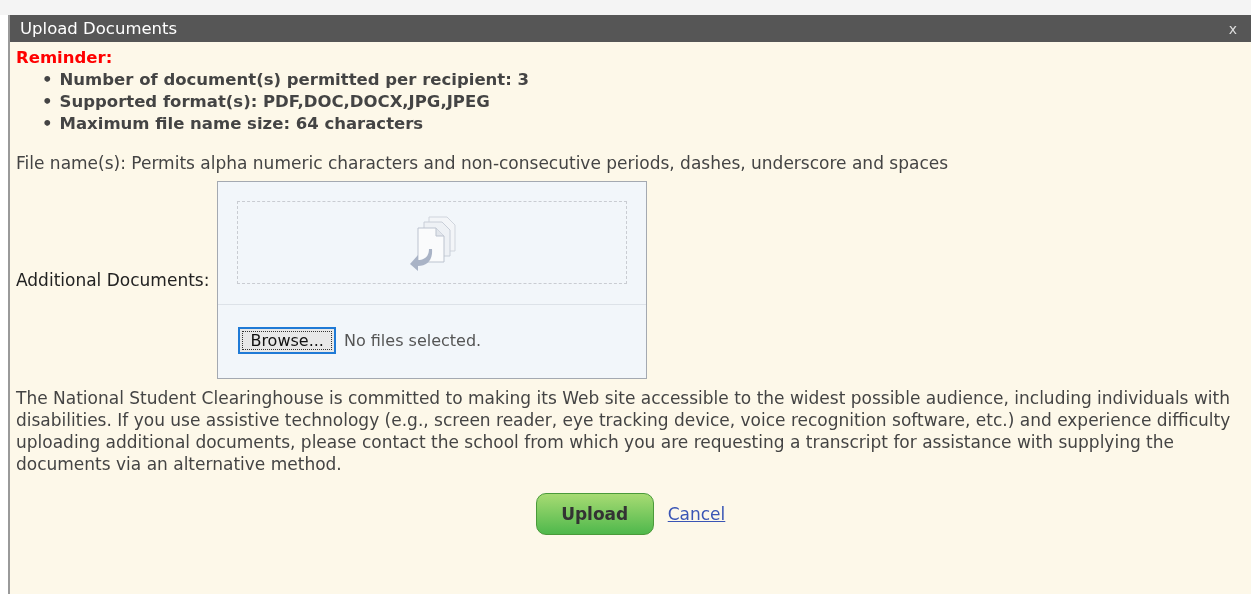 This screenshot has height=594, width=1251. Describe the element at coordinates (113, 280) in the screenshot. I see `field-label: Additional Documents:` at that location.